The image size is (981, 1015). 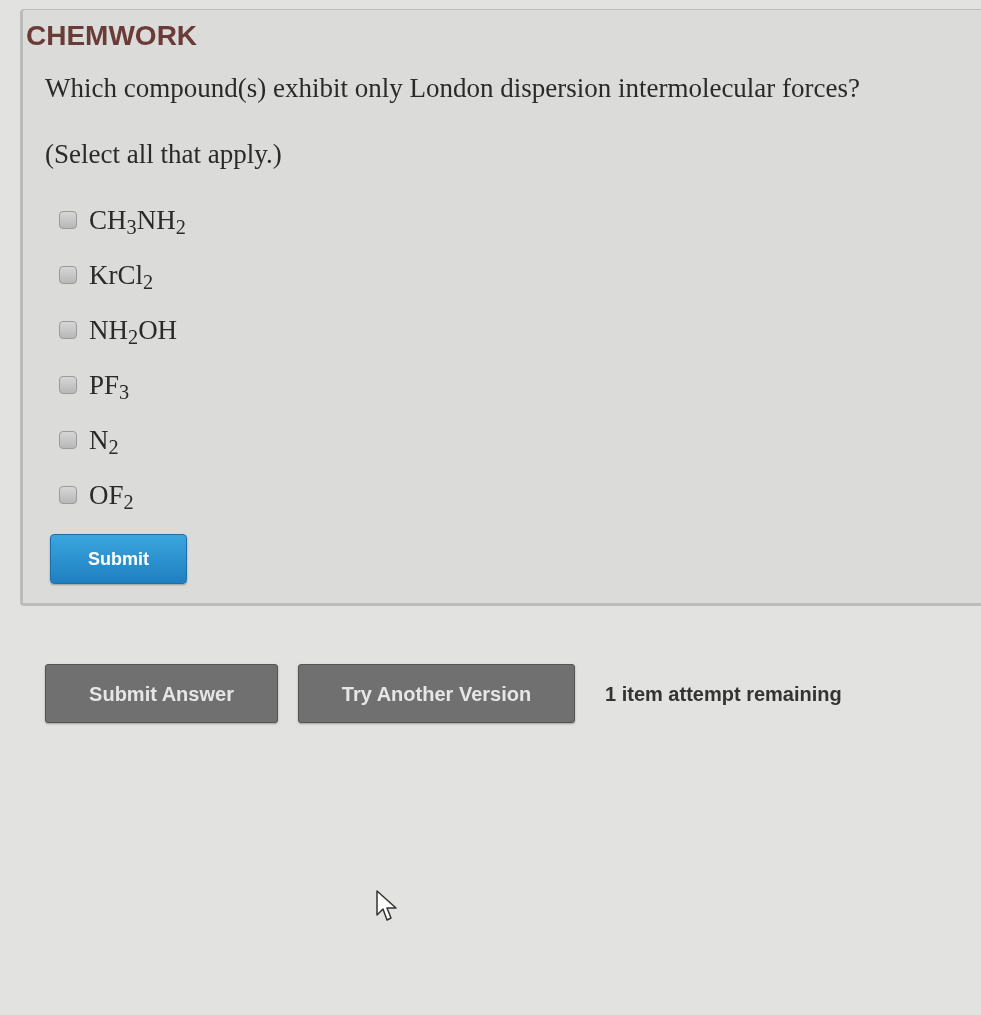 I want to click on question-text: Which compound(s) exhibit only London dispersion intermolecular forces?, so click(x=453, y=88).